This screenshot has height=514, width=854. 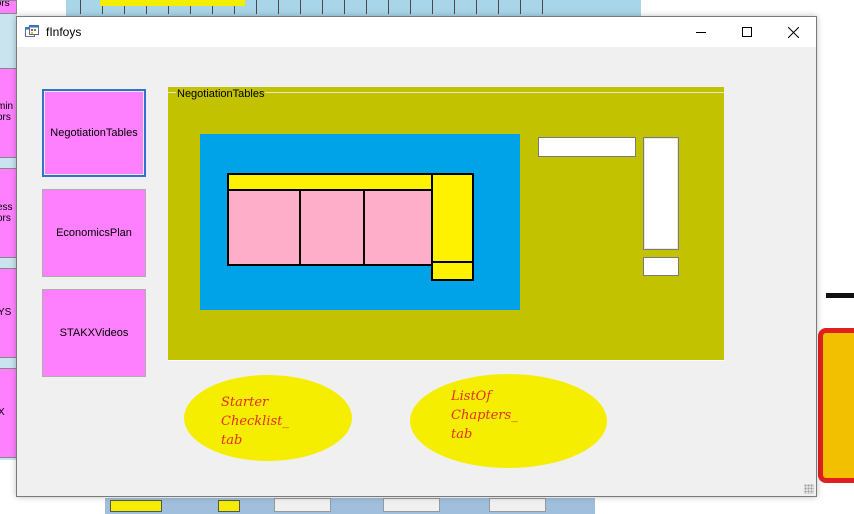 I want to click on minimize-button, so click(x=701, y=32).